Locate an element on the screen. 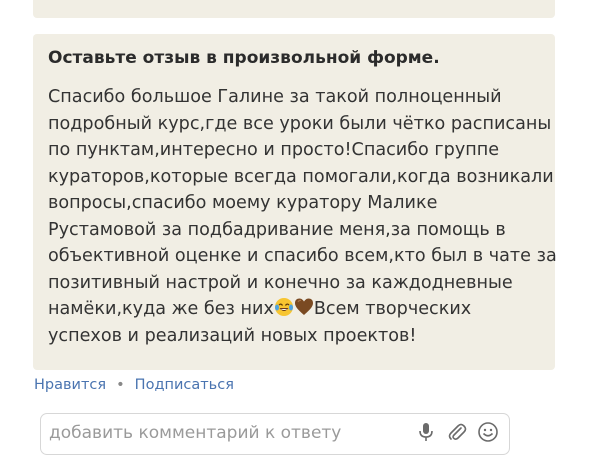 This screenshot has width=590, height=455. review-line-part: намёки,куда же без них is located at coordinates (161, 309).